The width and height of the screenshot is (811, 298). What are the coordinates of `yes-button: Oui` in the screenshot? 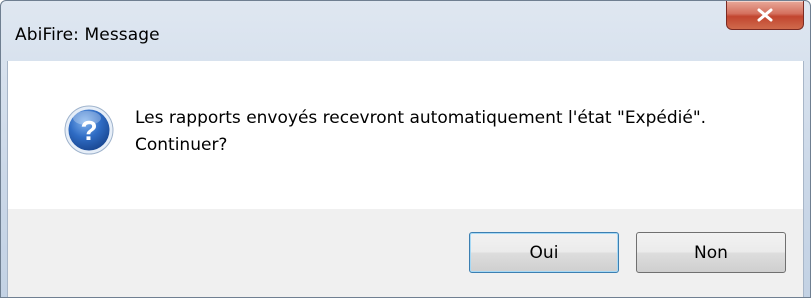 It's located at (544, 252).